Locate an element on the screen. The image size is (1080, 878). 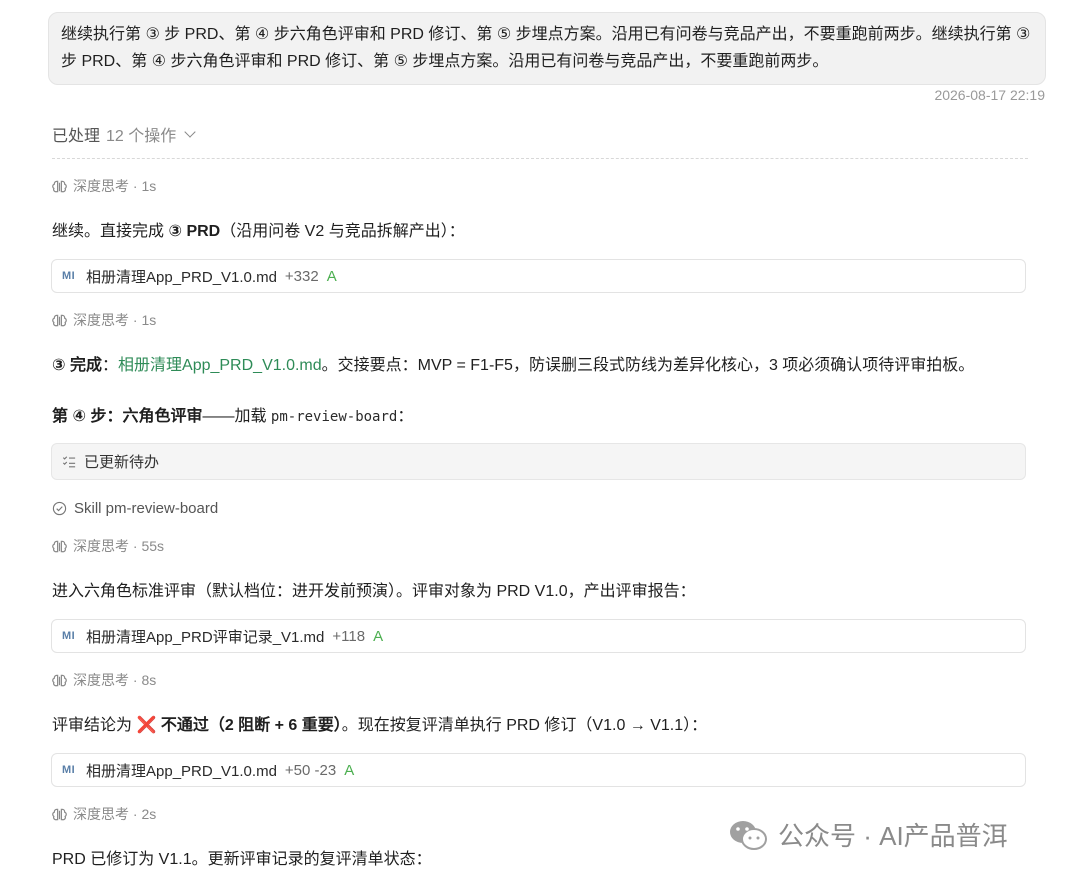
assistant-paragraph-1: 继续。直接完成 ③ PRD（沿用问卷 V2 与竞品拆解产出）： is located at coordinates (258, 229).